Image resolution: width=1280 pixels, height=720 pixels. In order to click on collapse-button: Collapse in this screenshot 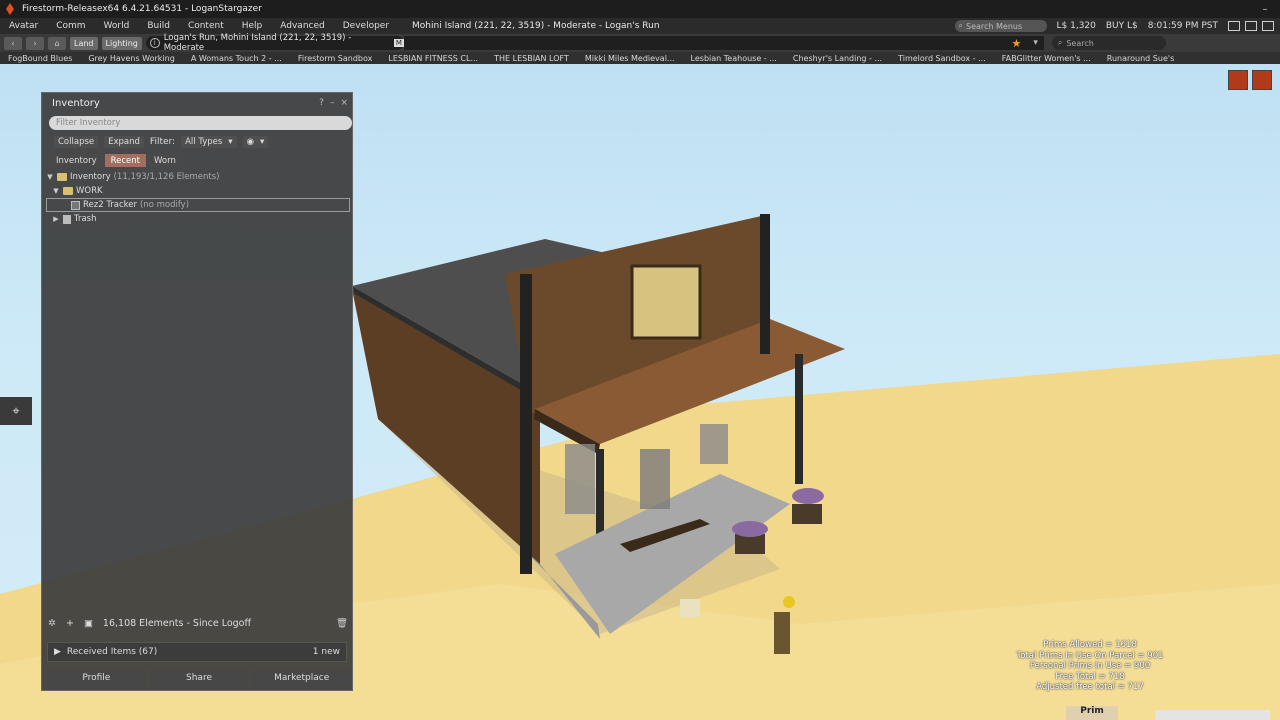, I will do `click(76, 142)`.